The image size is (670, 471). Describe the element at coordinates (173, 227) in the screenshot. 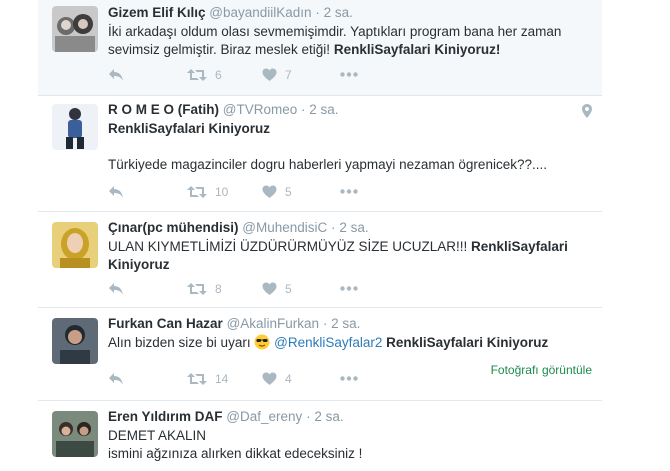

I see `fullname: Çınar(pc mühendisi)` at that location.